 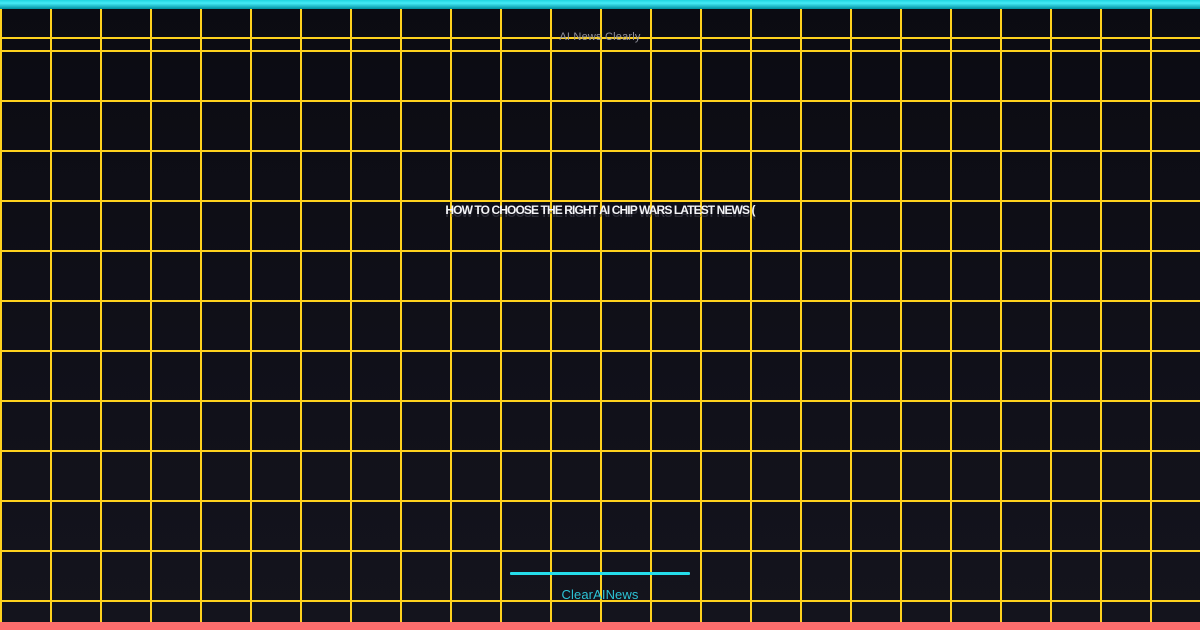 What do you see at coordinates (600, 573) in the screenshot?
I see `divider-line` at bounding box center [600, 573].